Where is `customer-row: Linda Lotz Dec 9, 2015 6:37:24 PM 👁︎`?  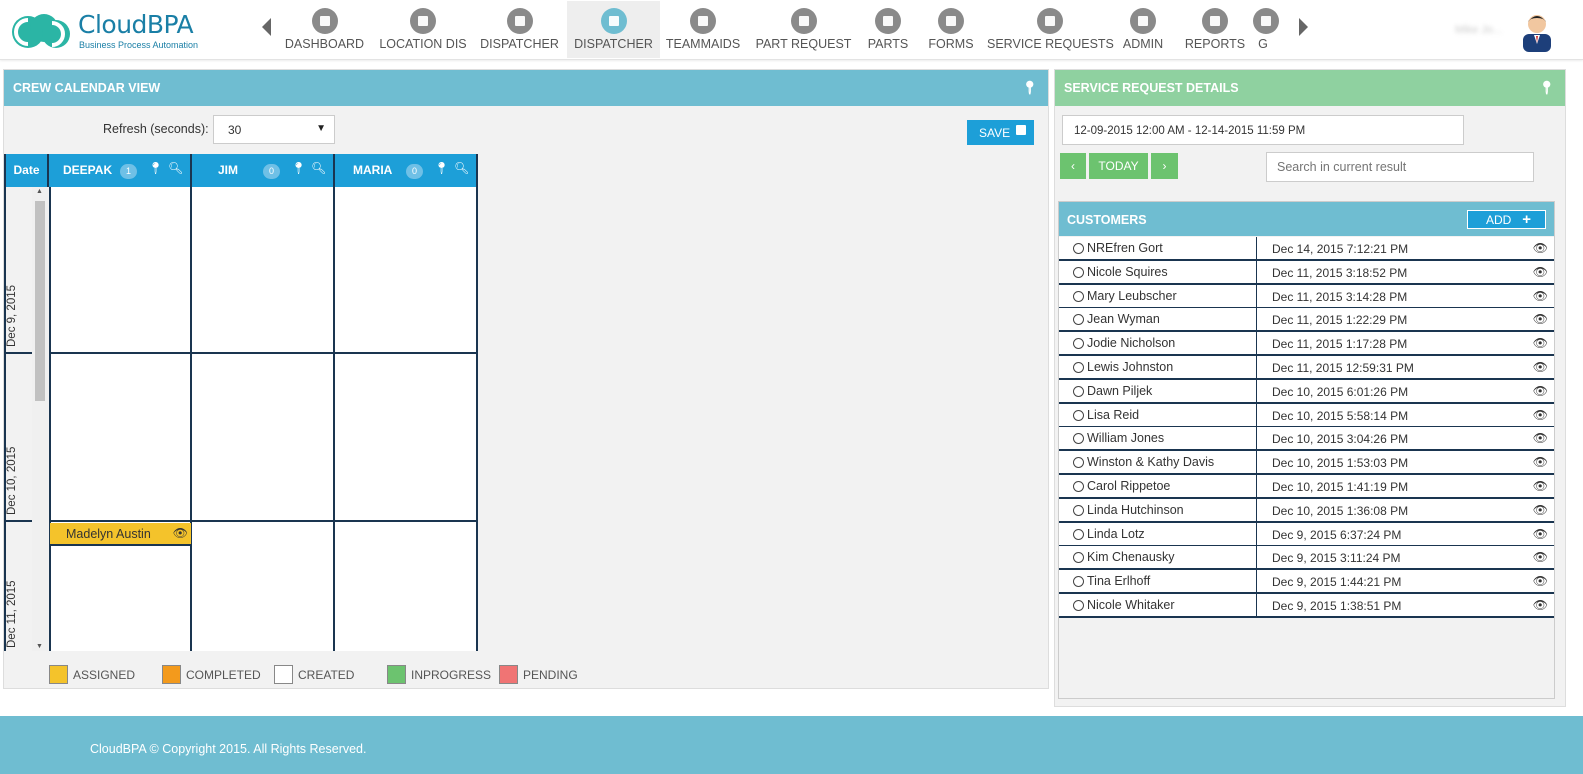
customer-row: Linda Lotz Dec 9, 2015 6:37:24 PM 👁︎ is located at coordinates (1306, 534).